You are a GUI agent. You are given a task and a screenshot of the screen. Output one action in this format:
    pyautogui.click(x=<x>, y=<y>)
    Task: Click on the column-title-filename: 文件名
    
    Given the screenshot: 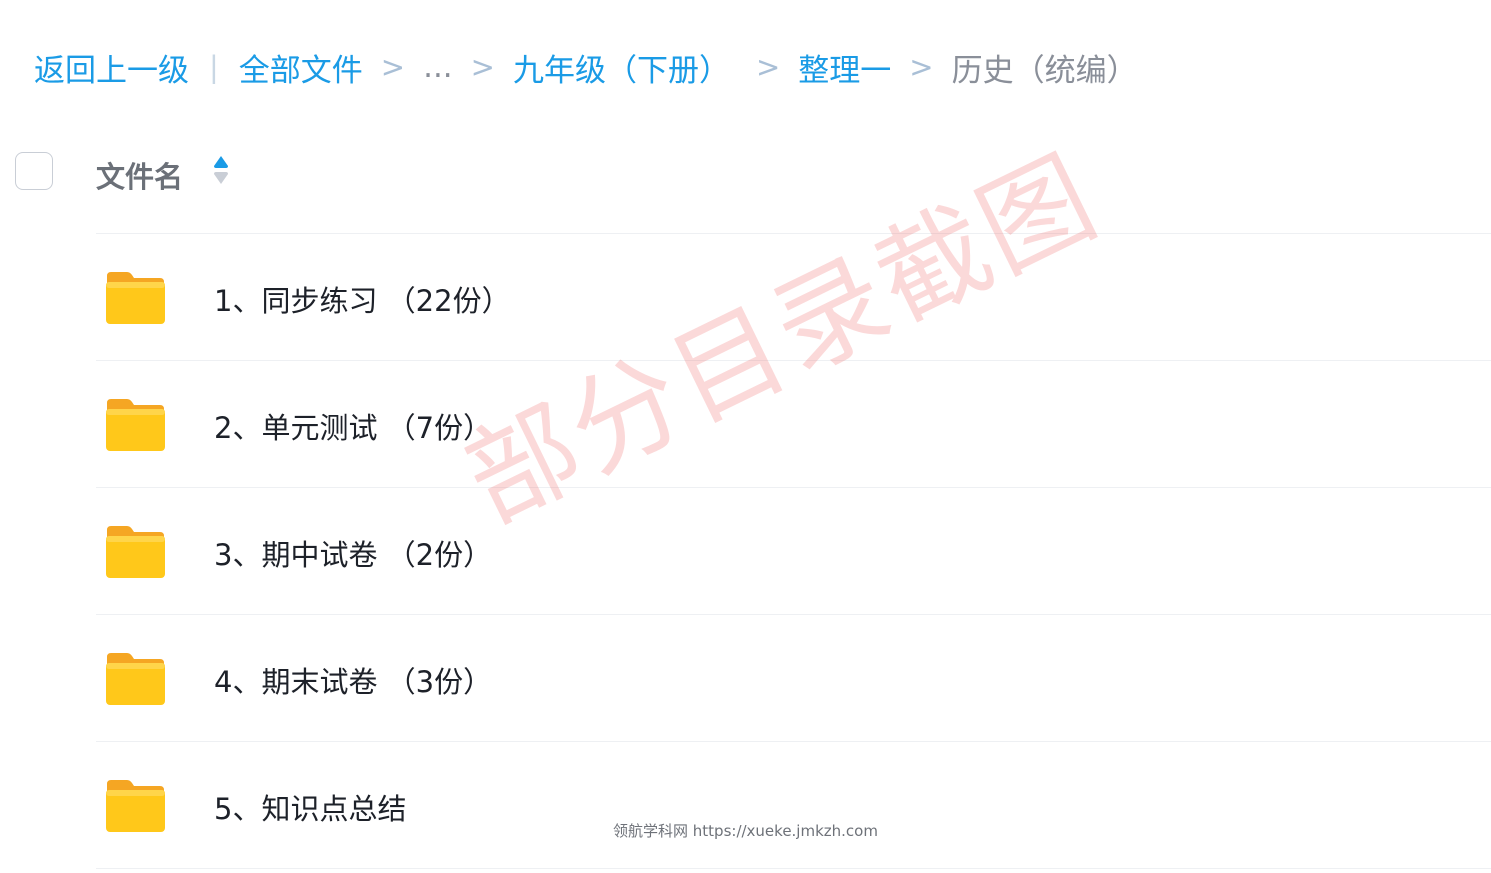 What is the action you would take?
    pyautogui.click(x=139, y=175)
    